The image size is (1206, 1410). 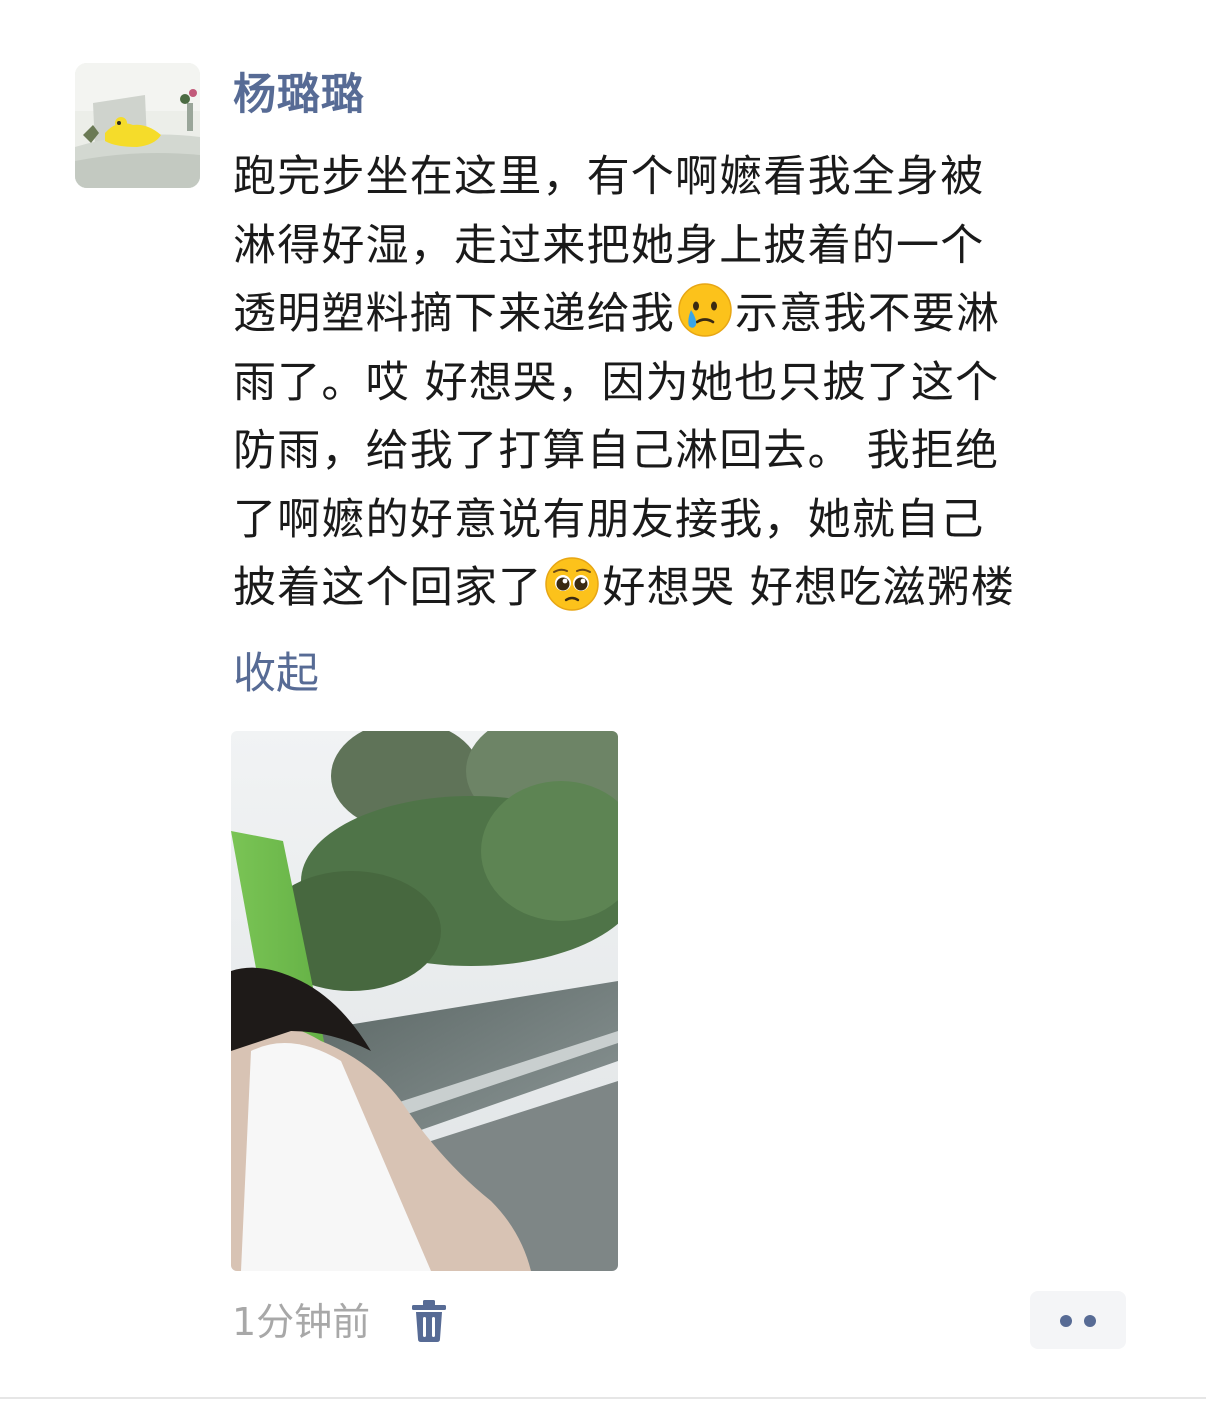 What do you see at coordinates (609, 519) in the screenshot?
I see `content-line: 了啊嬷的好意说有朋友接我，她就自己` at bounding box center [609, 519].